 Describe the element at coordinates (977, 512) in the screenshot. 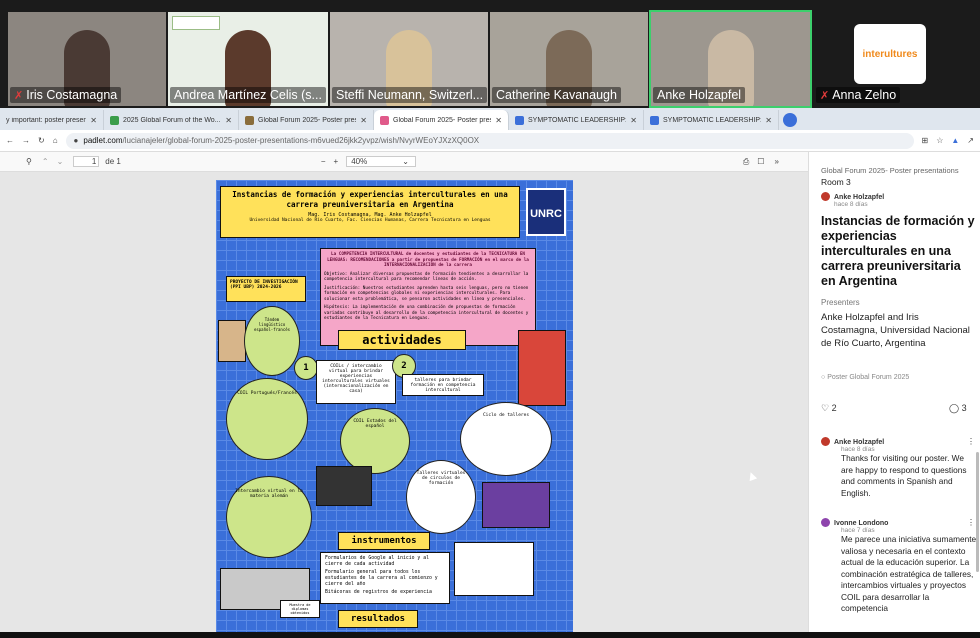

I see `panel-scrollbar` at that location.